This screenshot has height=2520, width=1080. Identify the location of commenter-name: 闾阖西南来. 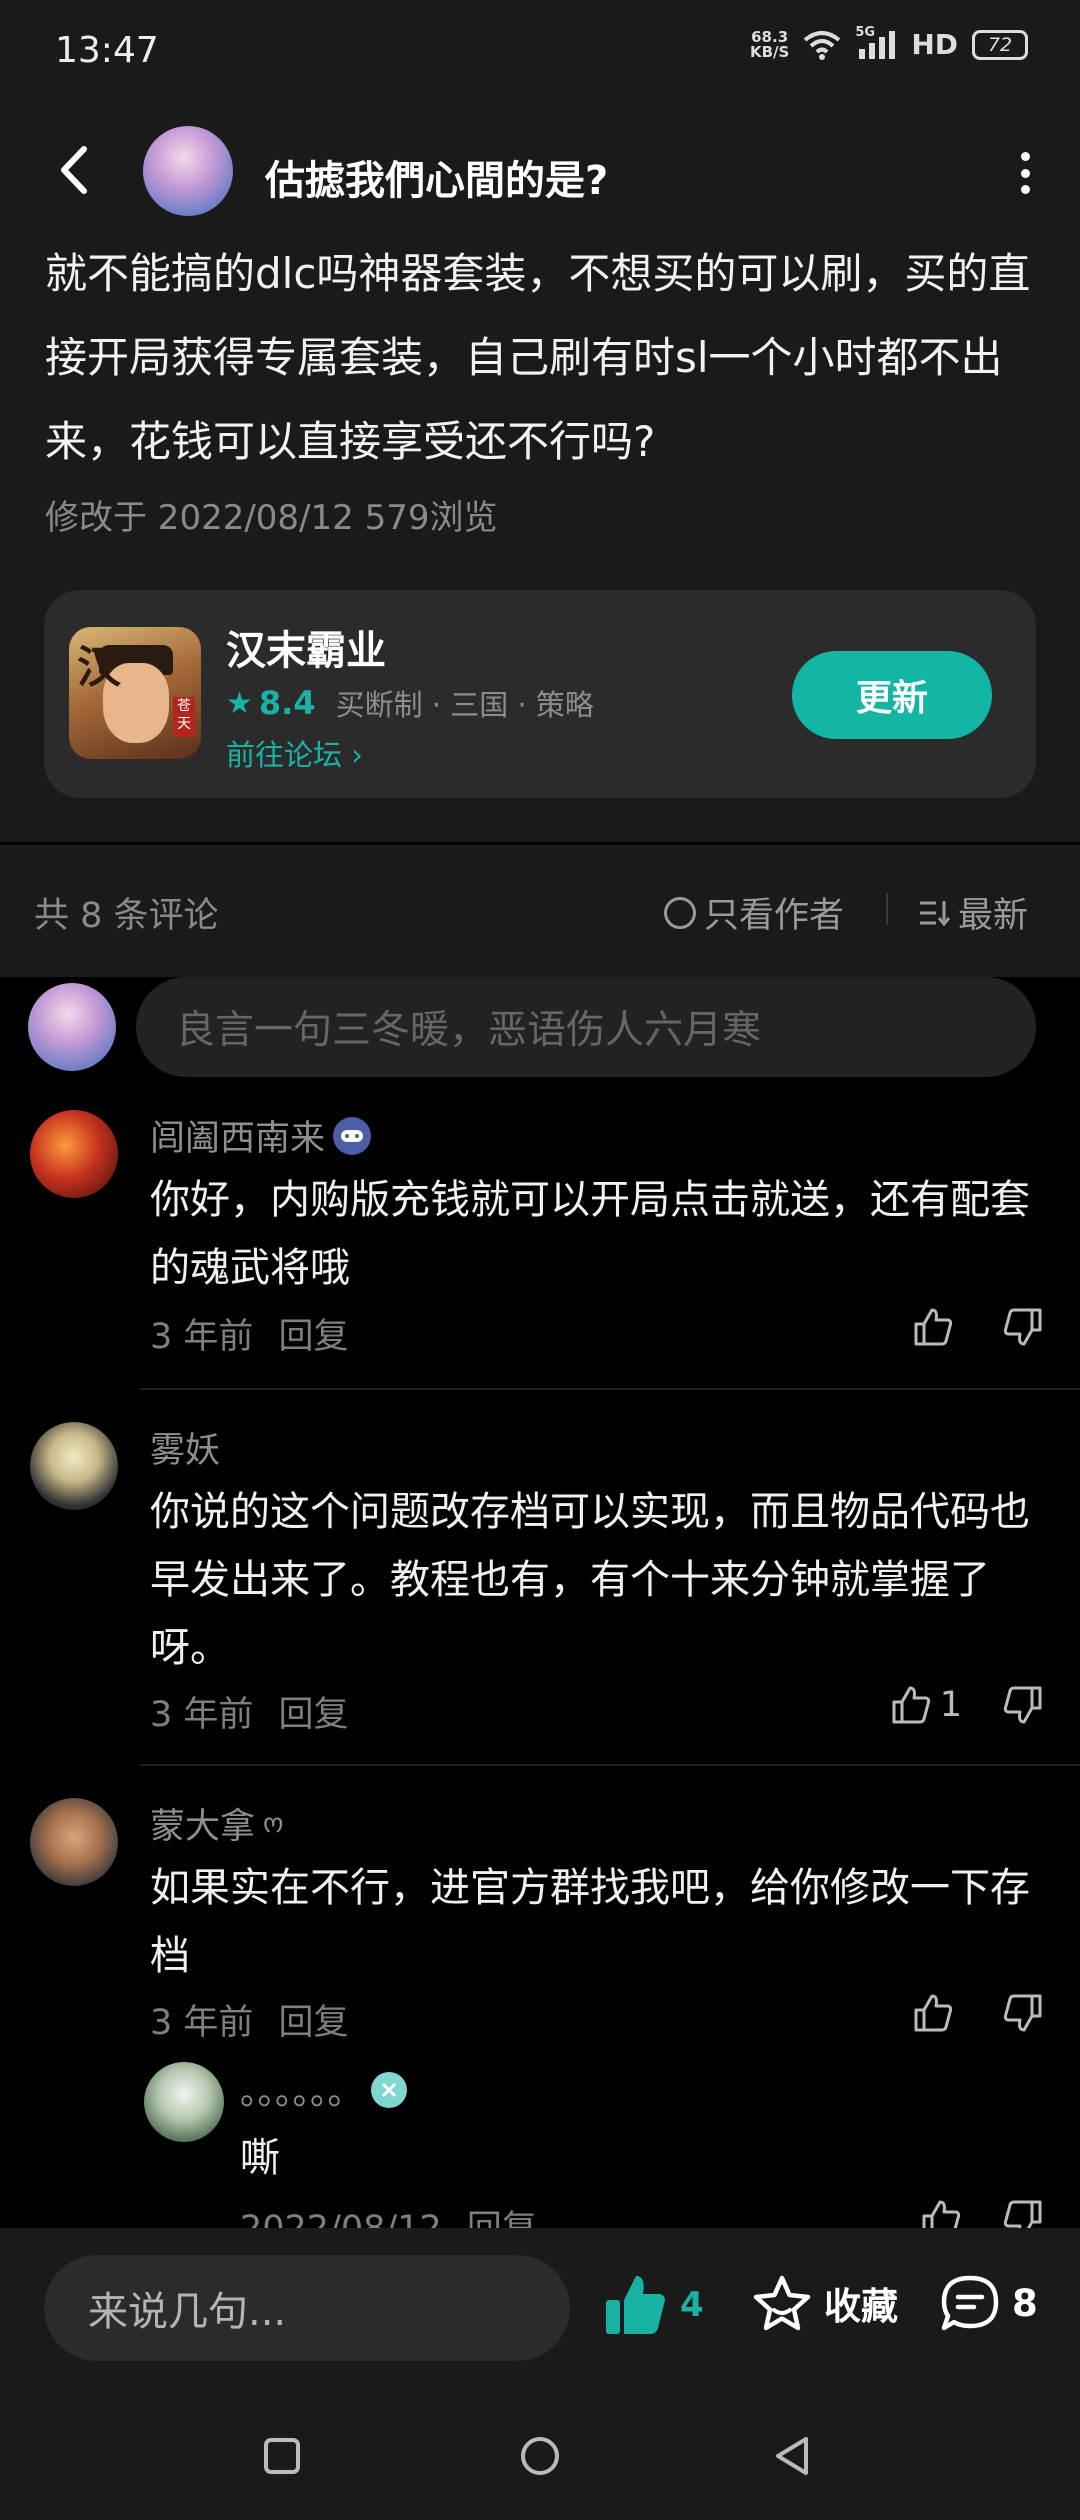
(261, 1135).